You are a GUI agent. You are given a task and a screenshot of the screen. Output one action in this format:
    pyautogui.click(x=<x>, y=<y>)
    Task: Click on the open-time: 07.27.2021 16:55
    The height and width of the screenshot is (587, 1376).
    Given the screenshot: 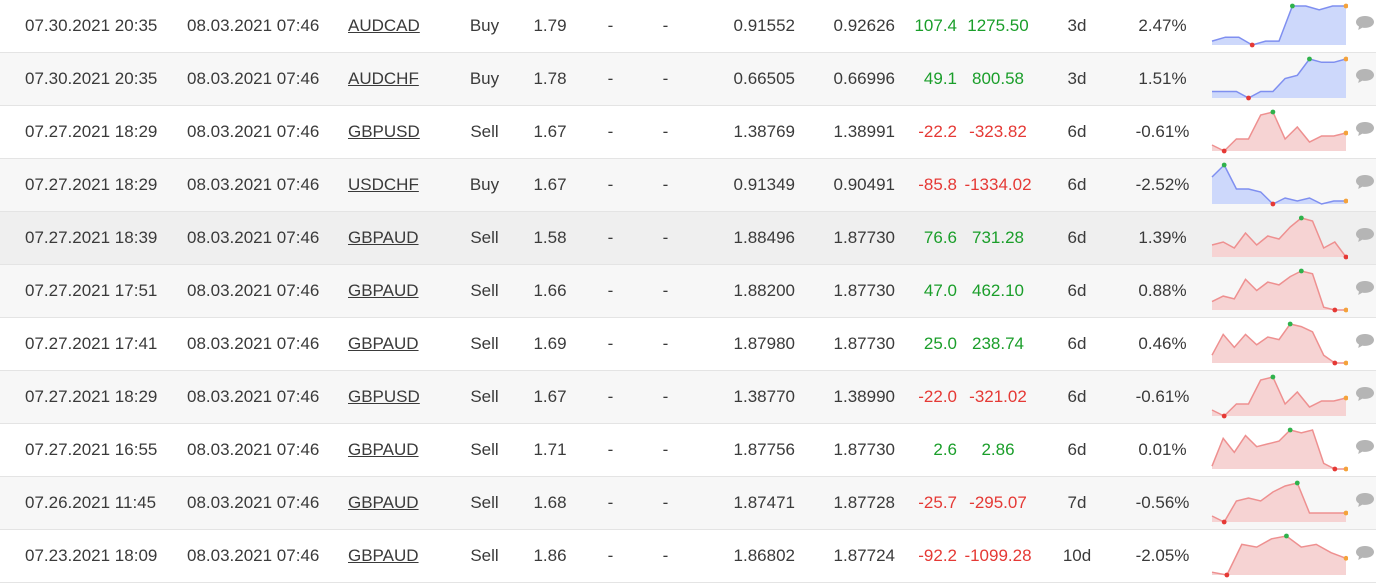 What is the action you would take?
    pyautogui.click(x=93, y=450)
    